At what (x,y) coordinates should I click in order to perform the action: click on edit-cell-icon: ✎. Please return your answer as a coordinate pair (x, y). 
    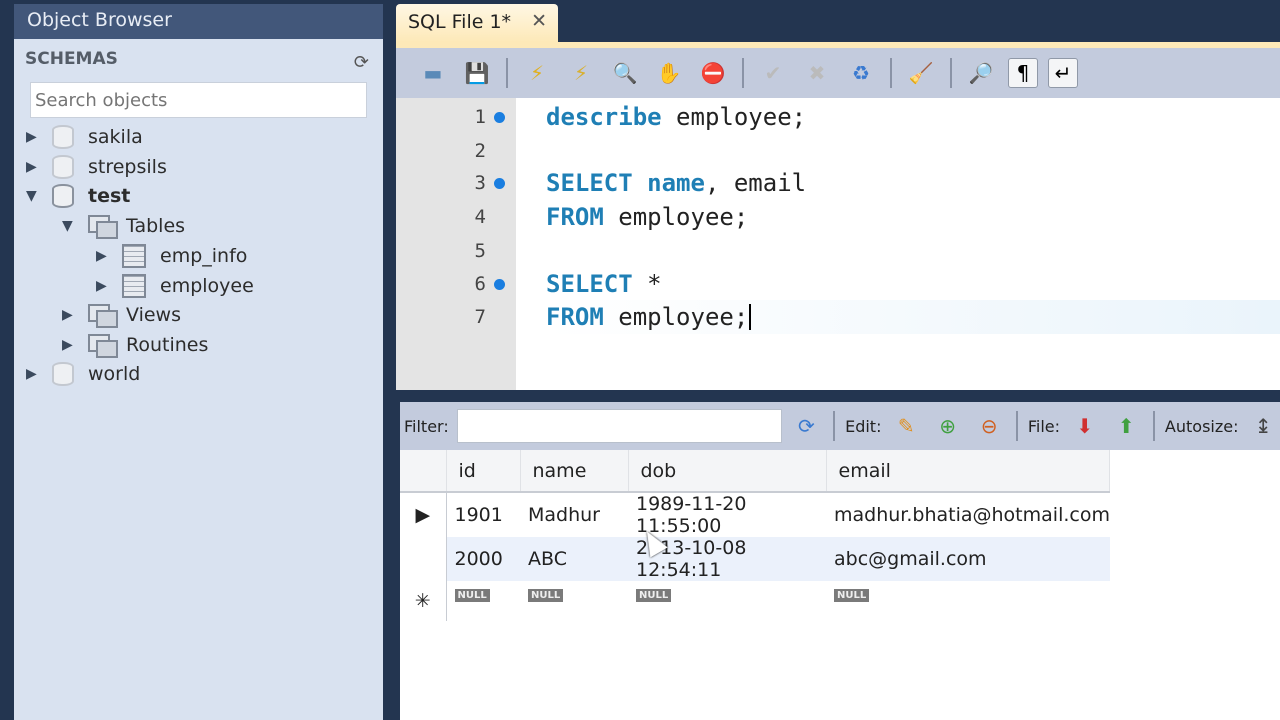
    Looking at the image, I should click on (905, 426).